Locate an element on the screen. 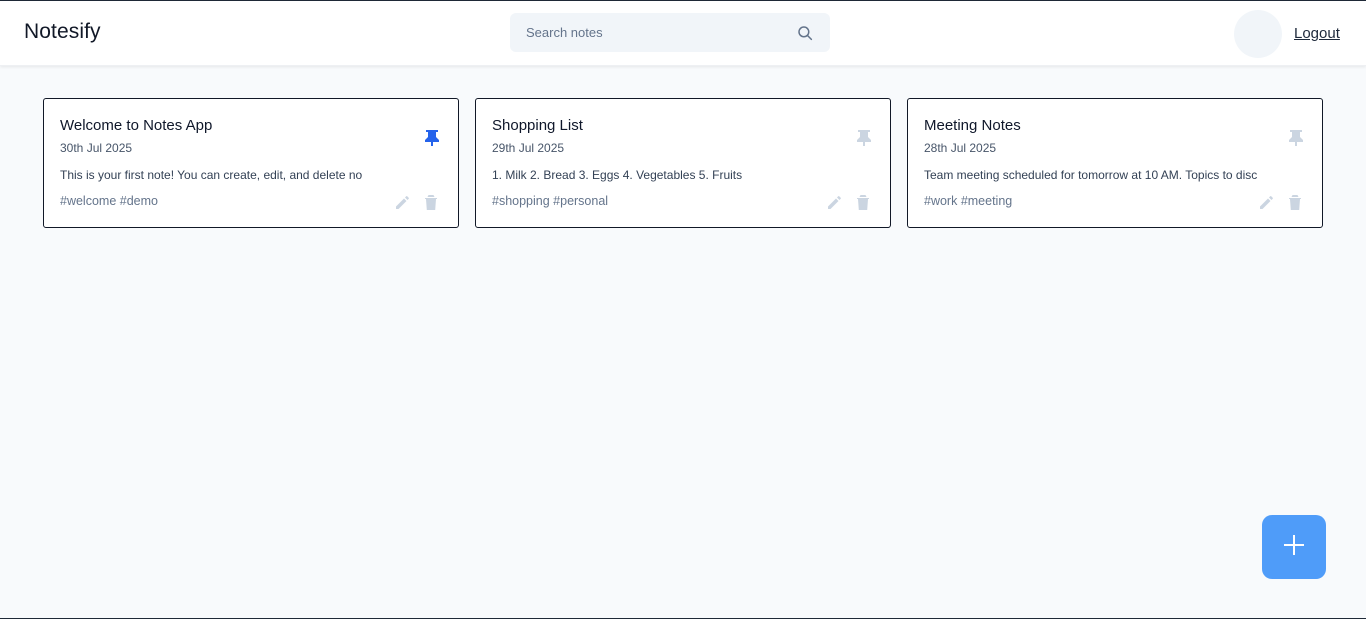  note-title: Welcome to Notes App is located at coordinates (136, 125).